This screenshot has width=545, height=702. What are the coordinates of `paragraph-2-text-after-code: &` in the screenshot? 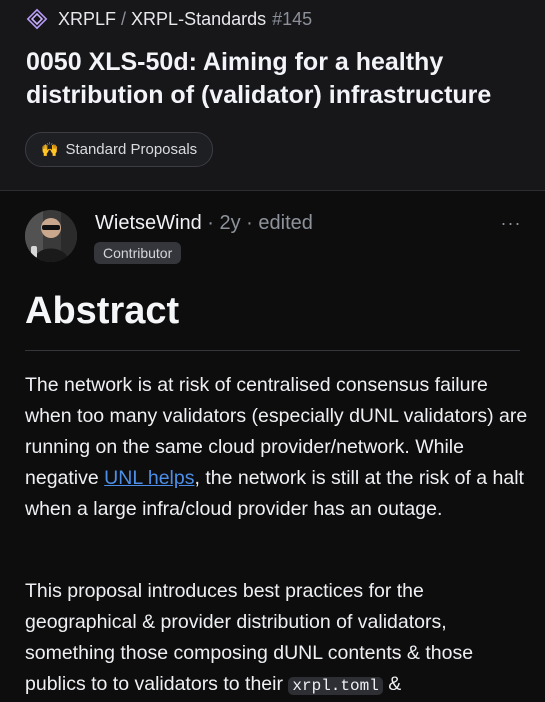 It's located at (392, 684).